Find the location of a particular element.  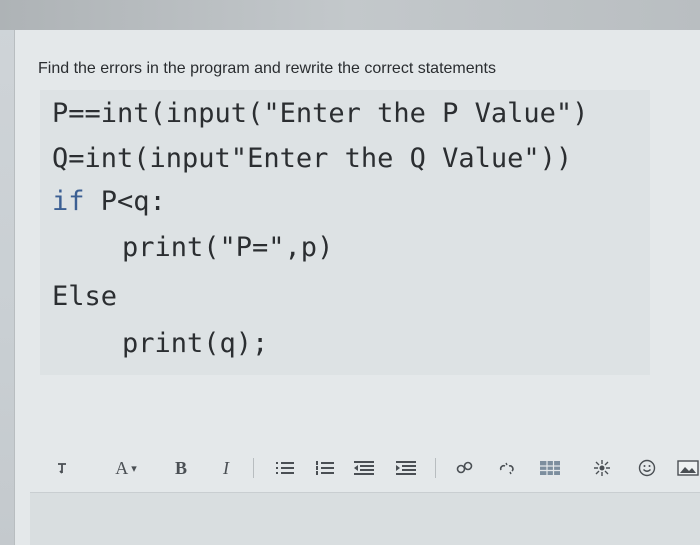

special-character-icon is located at coordinates (602, 468).